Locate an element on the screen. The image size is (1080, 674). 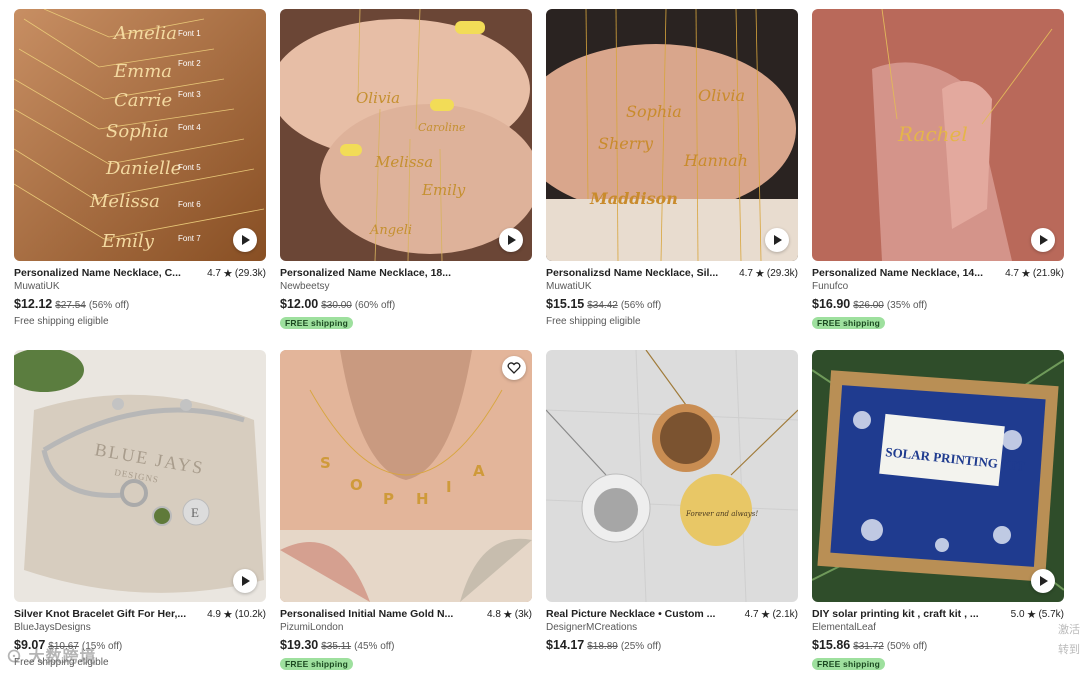
product-rating: 4.7 ★ (21.9k) is located at coordinates (1034, 273).